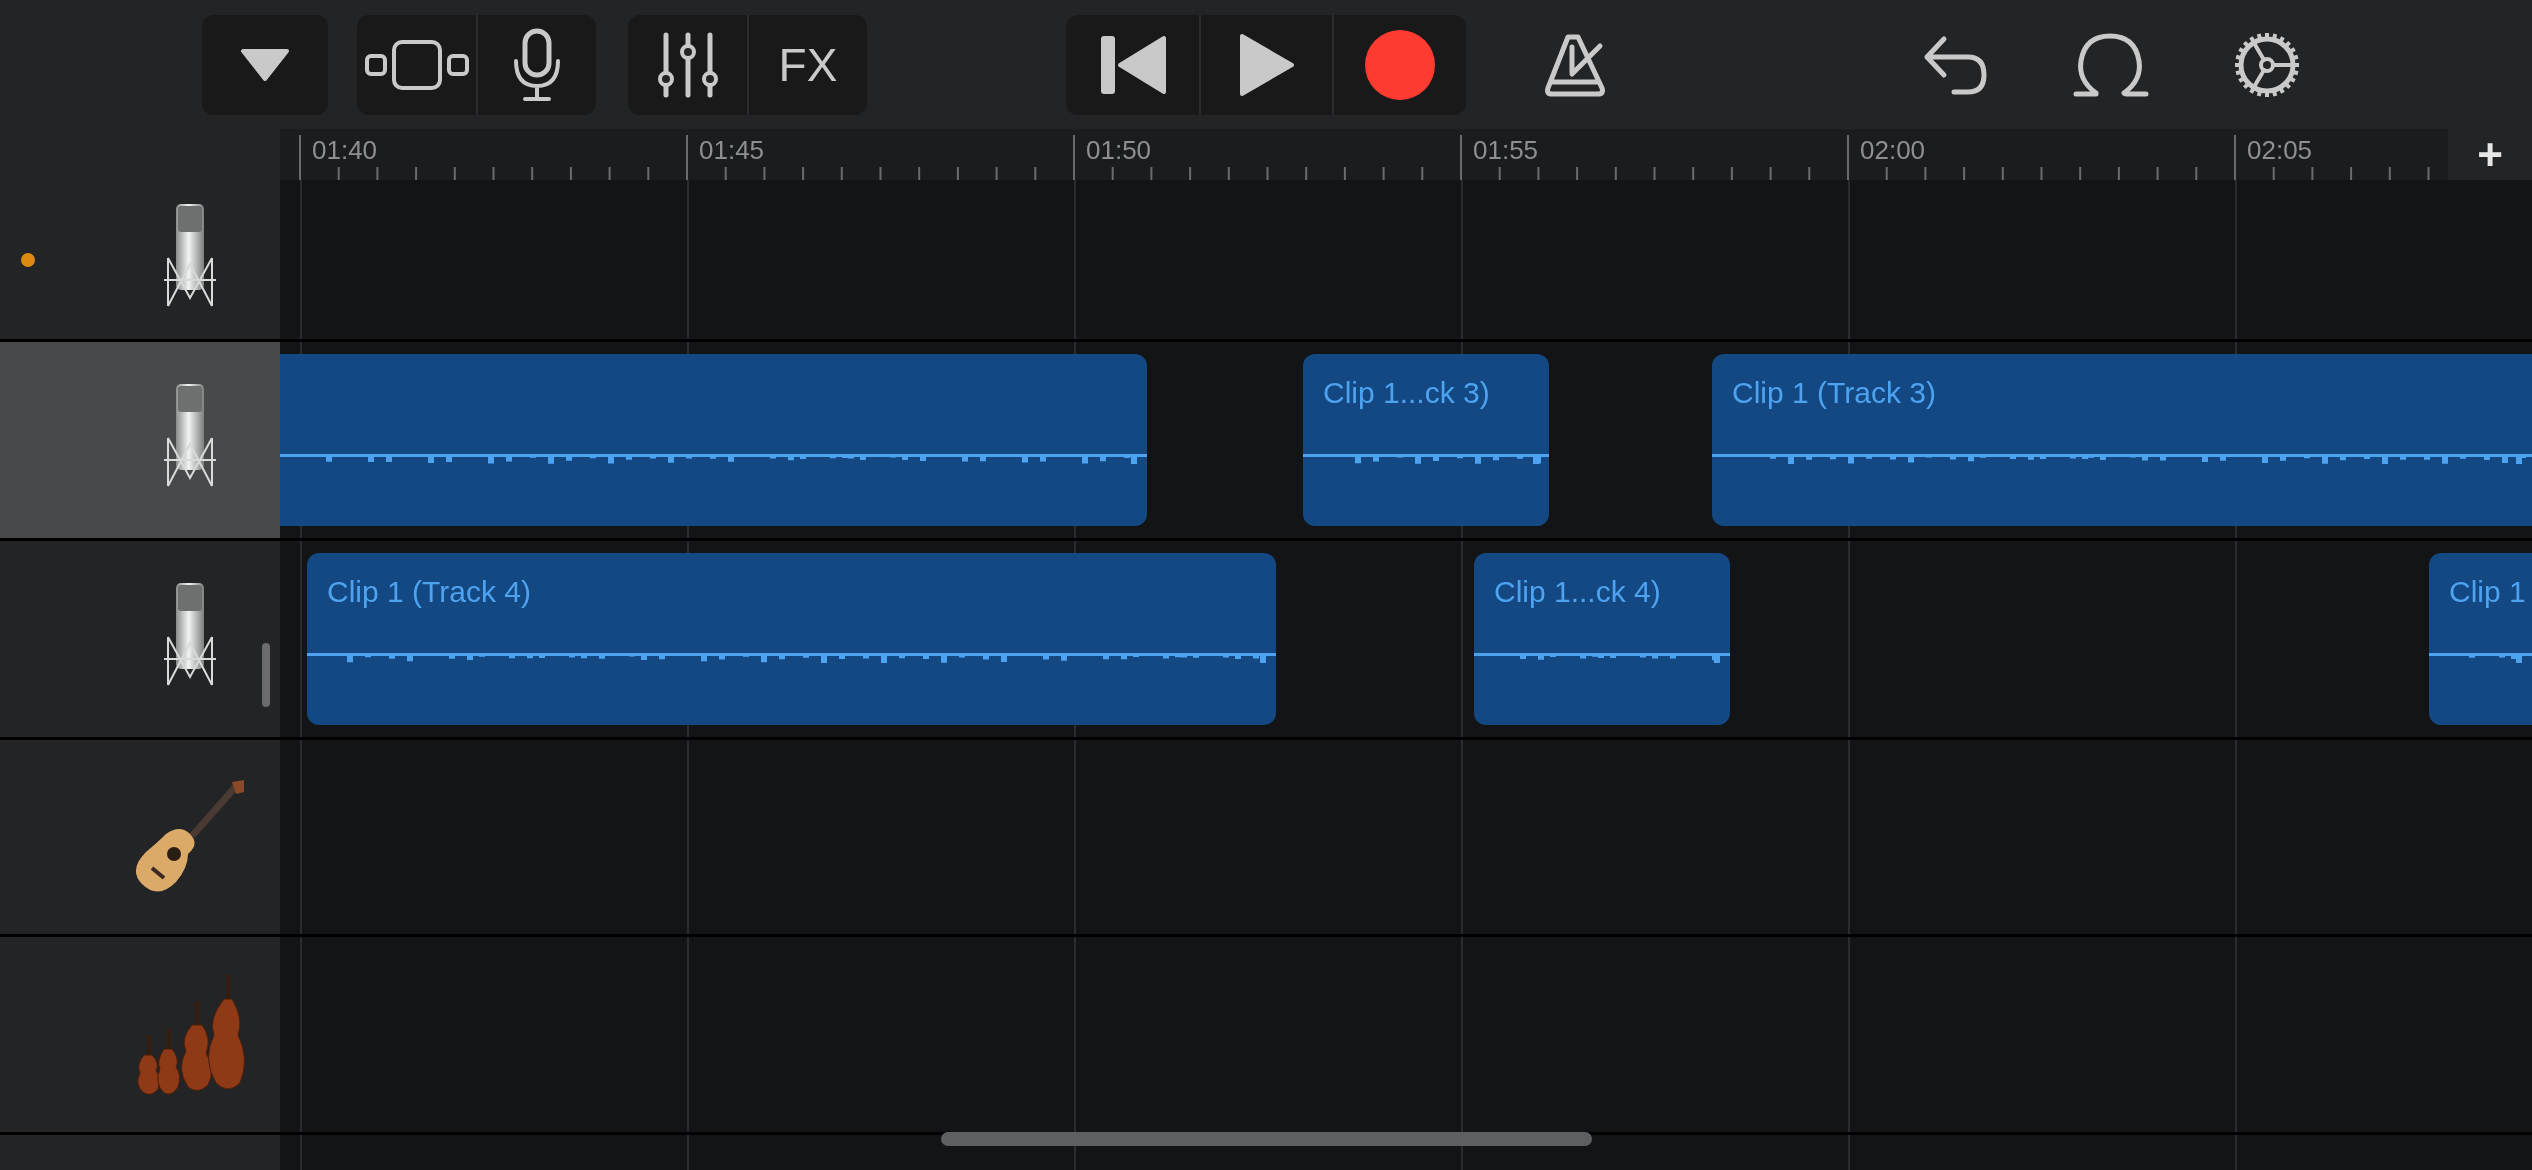  What do you see at coordinates (687, 64) in the screenshot?
I see `mixer-sliders-icon` at bounding box center [687, 64].